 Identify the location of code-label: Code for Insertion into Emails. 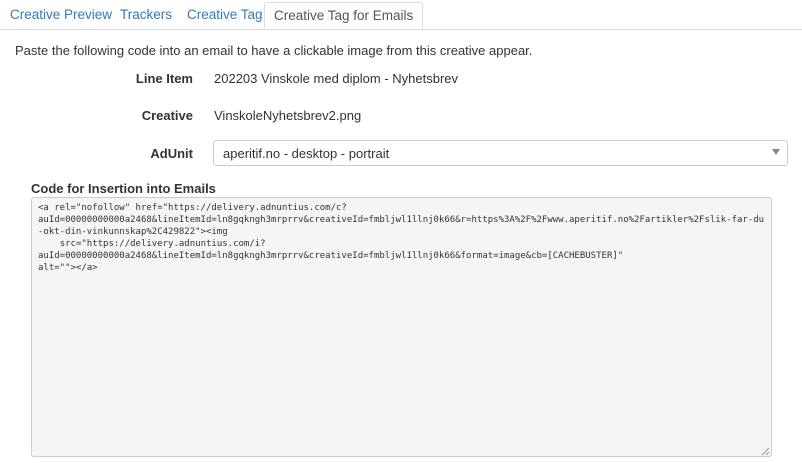
(123, 188).